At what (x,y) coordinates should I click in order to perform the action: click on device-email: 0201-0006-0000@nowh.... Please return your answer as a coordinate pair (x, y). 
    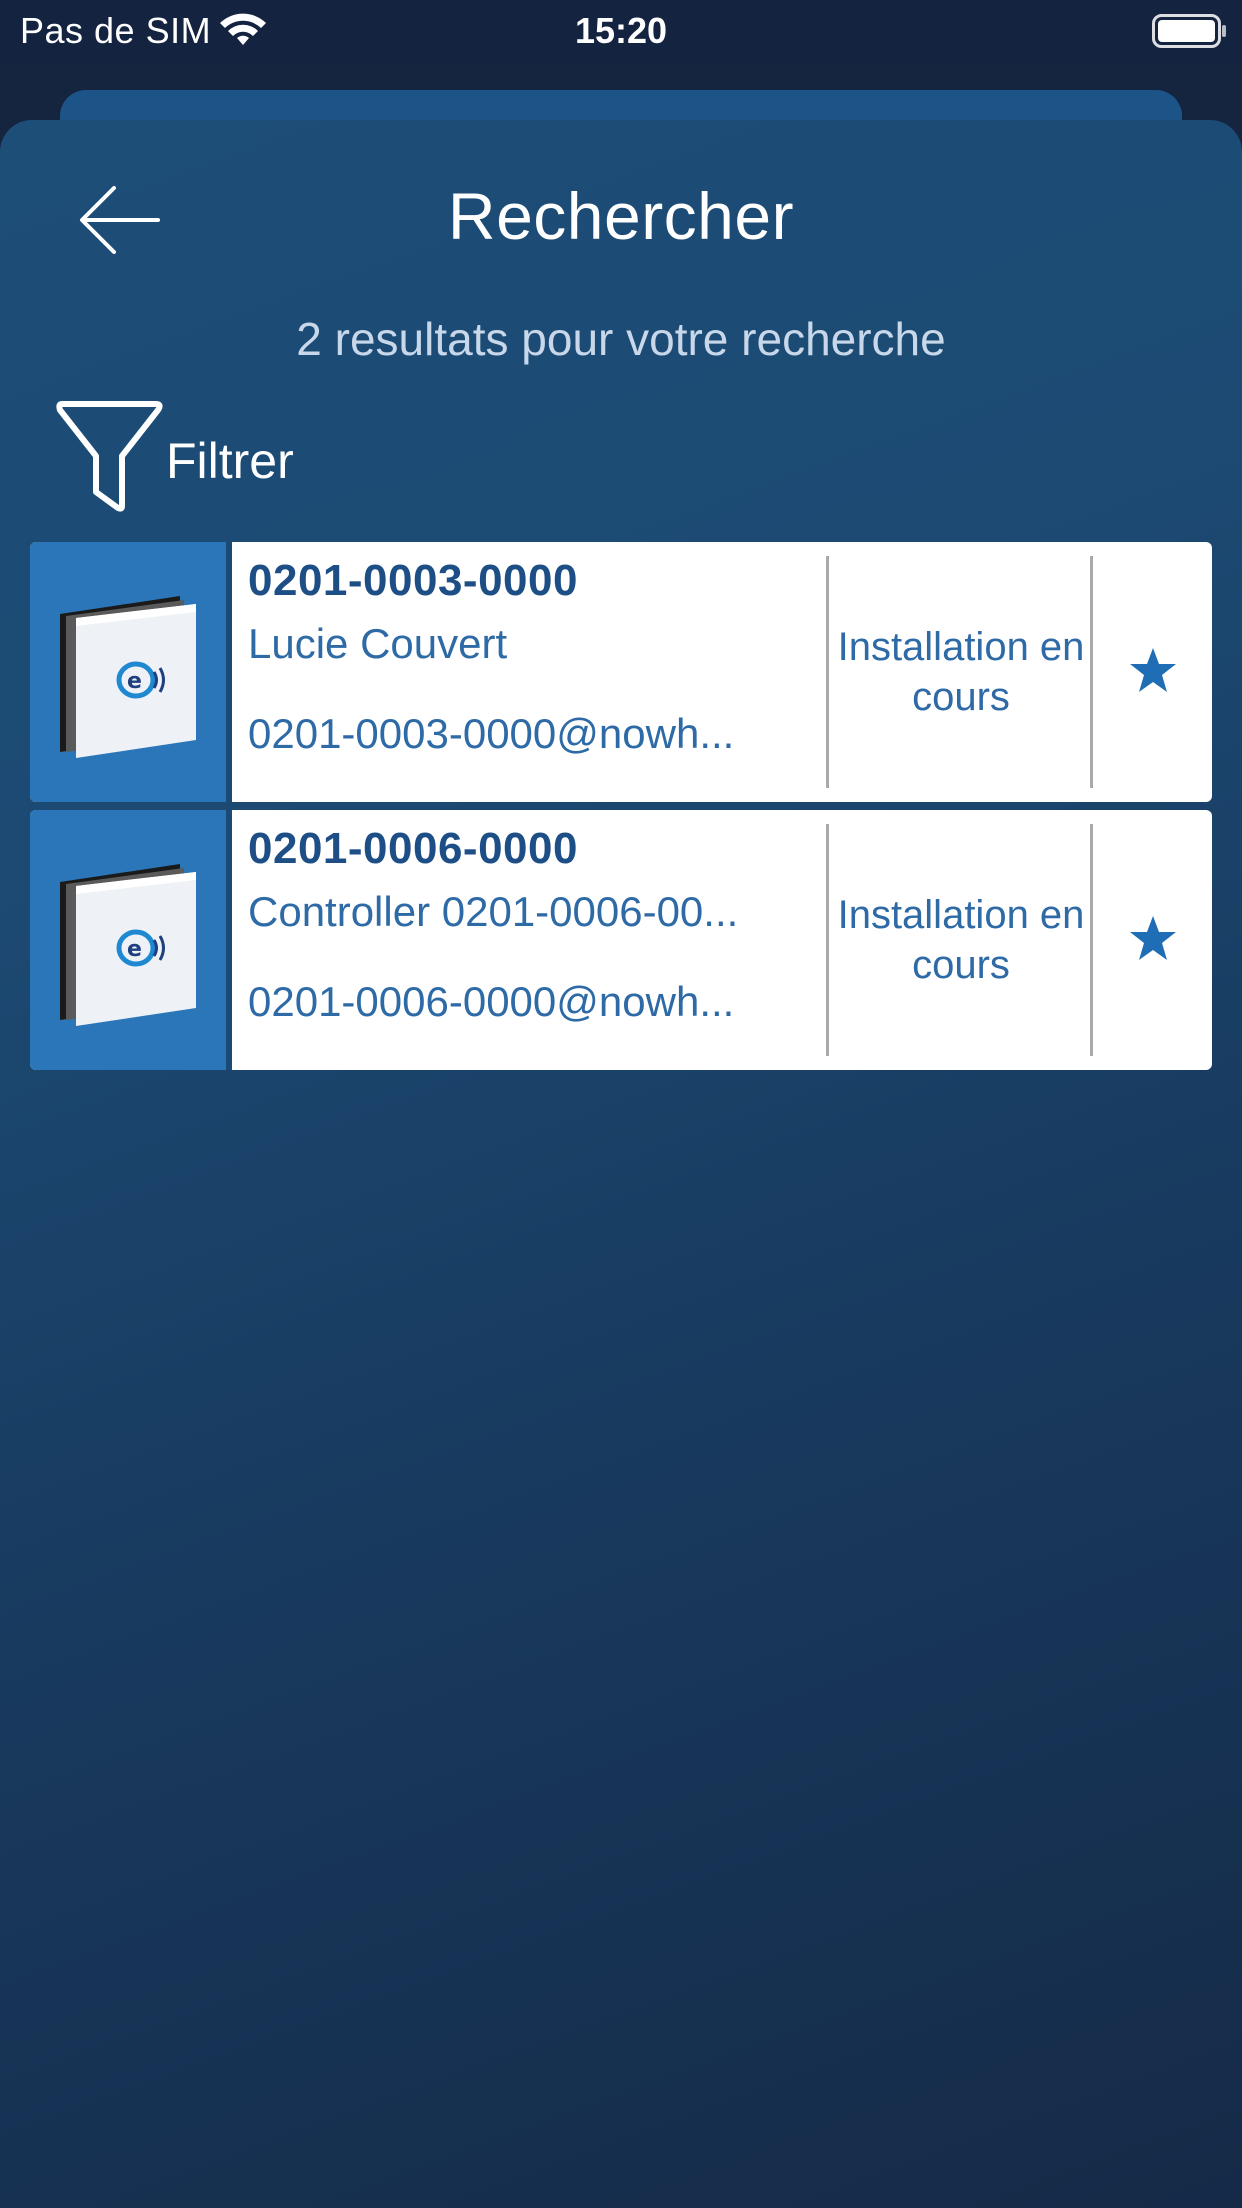
    Looking at the image, I should click on (491, 1001).